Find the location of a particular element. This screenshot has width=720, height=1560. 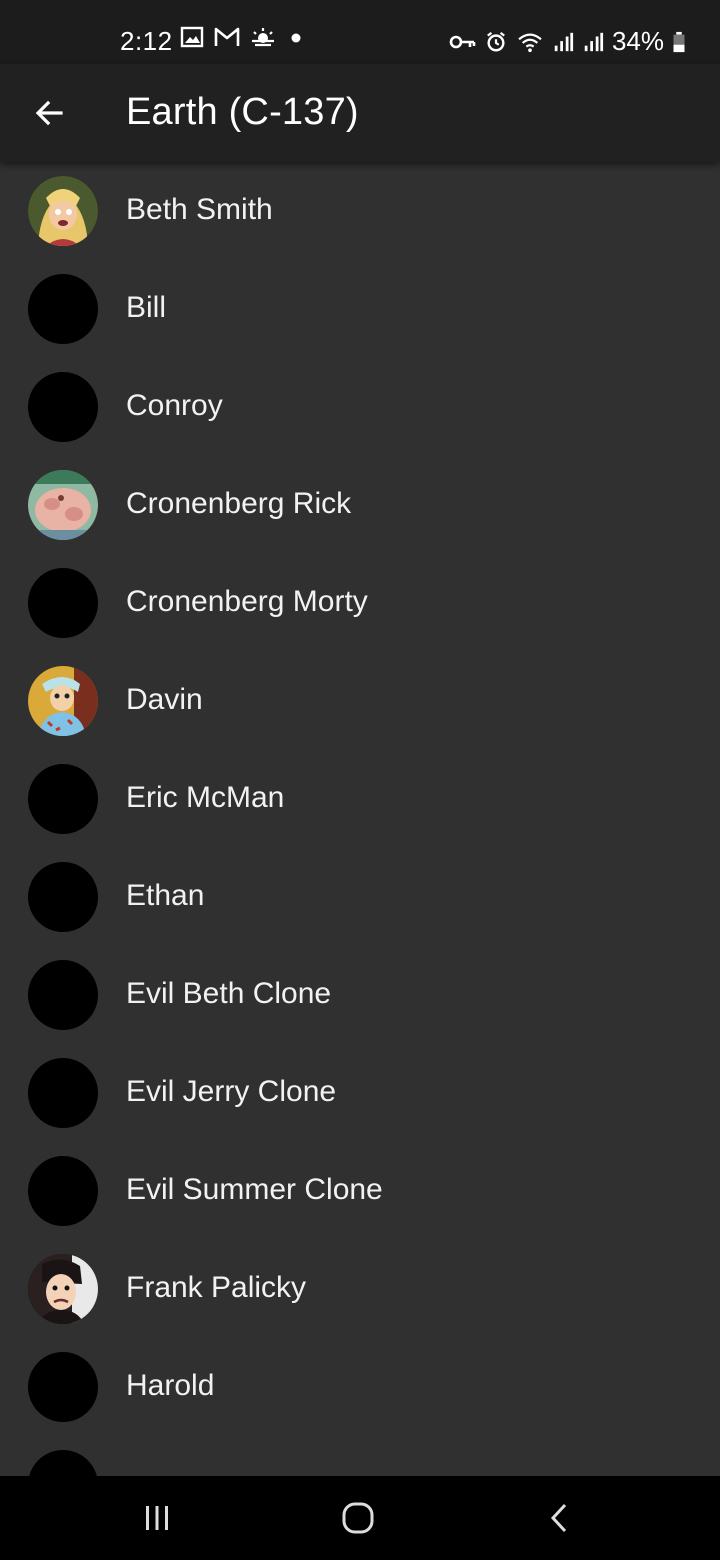

character-name: Frank Palicky is located at coordinates (216, 1287).